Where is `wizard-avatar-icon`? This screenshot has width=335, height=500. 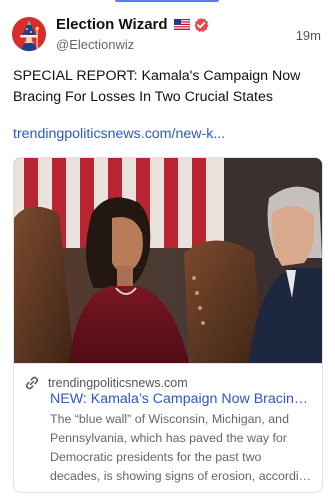
wizard-avatar-icon is located at coordinates (29, 34).